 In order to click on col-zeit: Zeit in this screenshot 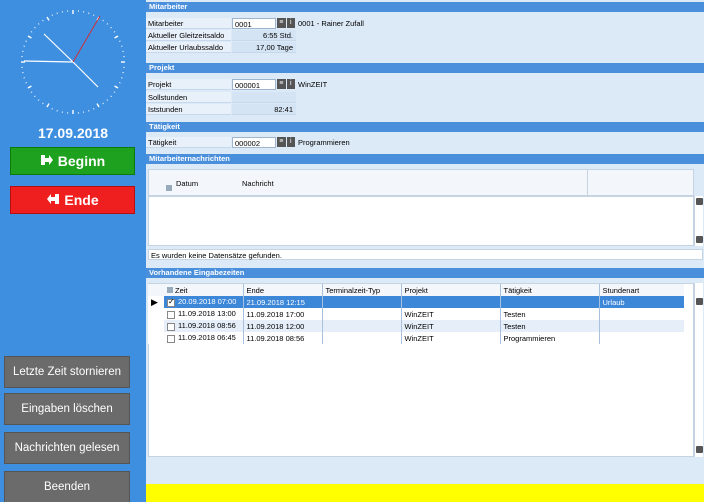, I will do `click(204, 290)`.